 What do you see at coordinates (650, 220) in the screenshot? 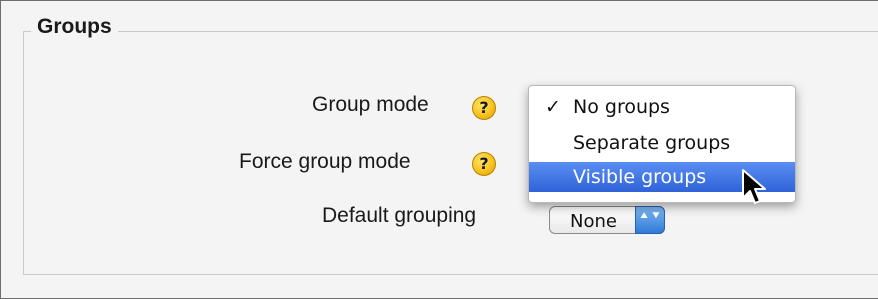
I see `select-arrows-icon: ▲▼` at bounding box center [650, 220].